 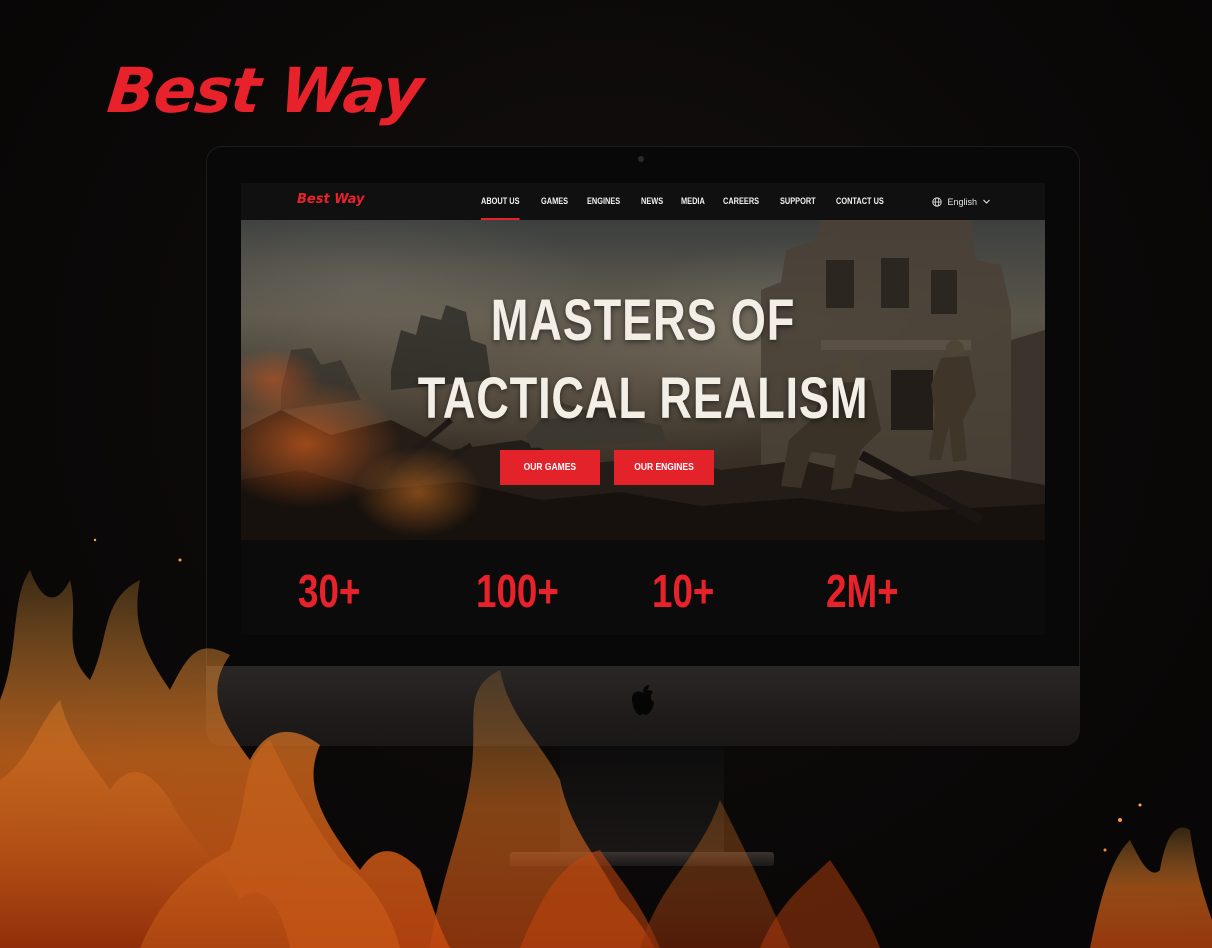 I want to click on our-engines-button: OUR ENGINES, so click(x=664, y=467).